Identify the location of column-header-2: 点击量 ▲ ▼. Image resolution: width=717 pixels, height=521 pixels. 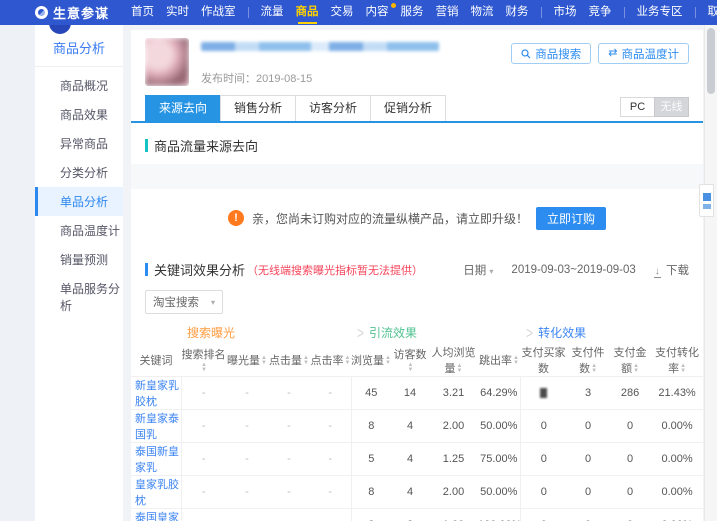
(289, 360).